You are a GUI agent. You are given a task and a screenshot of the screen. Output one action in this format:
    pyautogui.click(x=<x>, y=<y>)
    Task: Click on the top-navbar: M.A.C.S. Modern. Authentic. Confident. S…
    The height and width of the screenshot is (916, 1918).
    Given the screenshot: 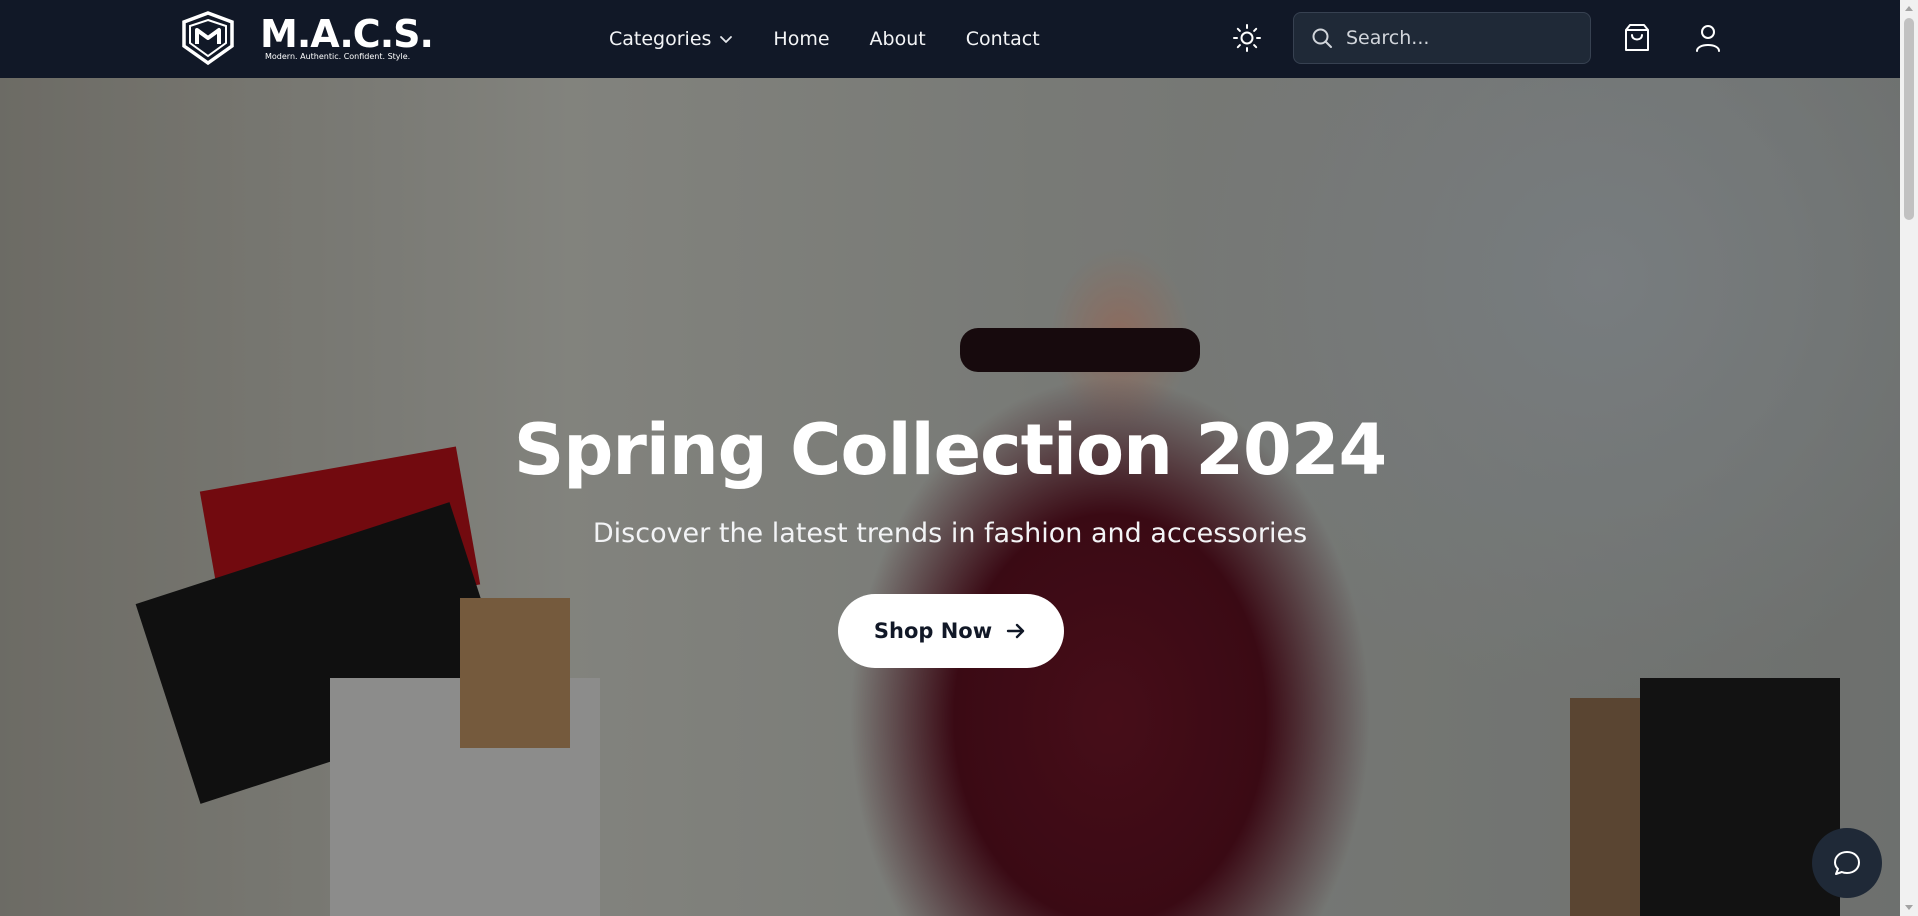 What is the action you would take?
    pyautogui.click(x=950, y=39)
    